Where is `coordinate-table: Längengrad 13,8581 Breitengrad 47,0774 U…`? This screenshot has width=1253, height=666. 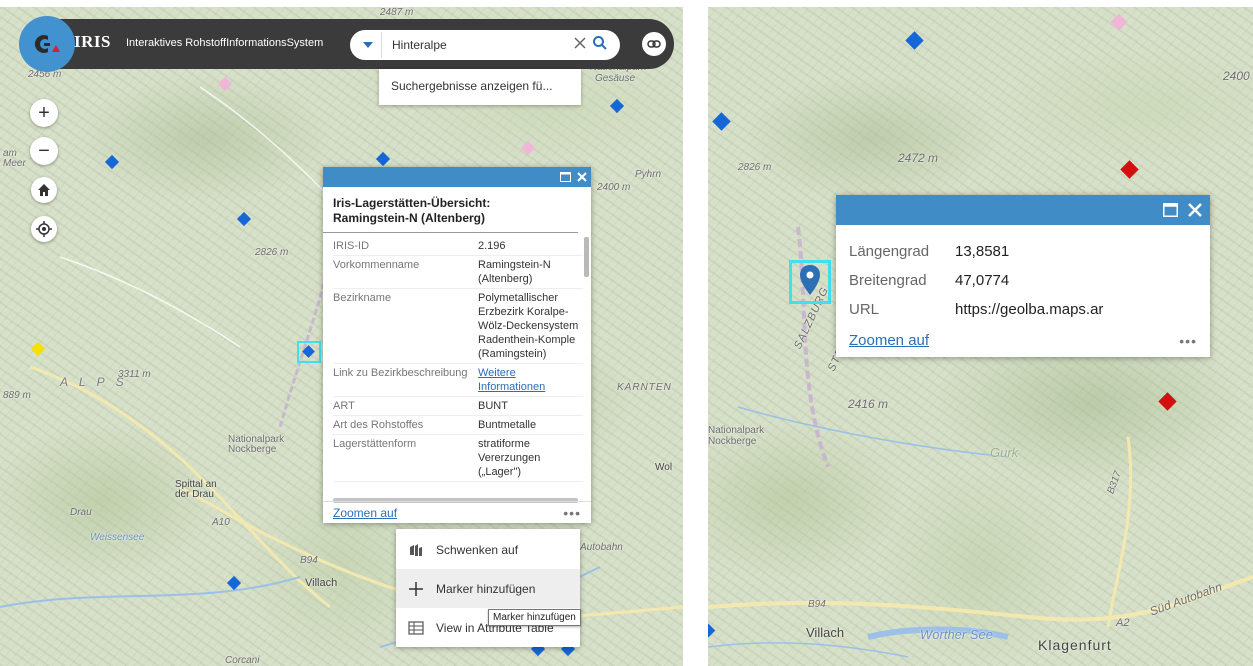
coordinate-table: Längengrad 13,8581 Breitengrad 47,0774 U… is located at coordinates (976, 280).